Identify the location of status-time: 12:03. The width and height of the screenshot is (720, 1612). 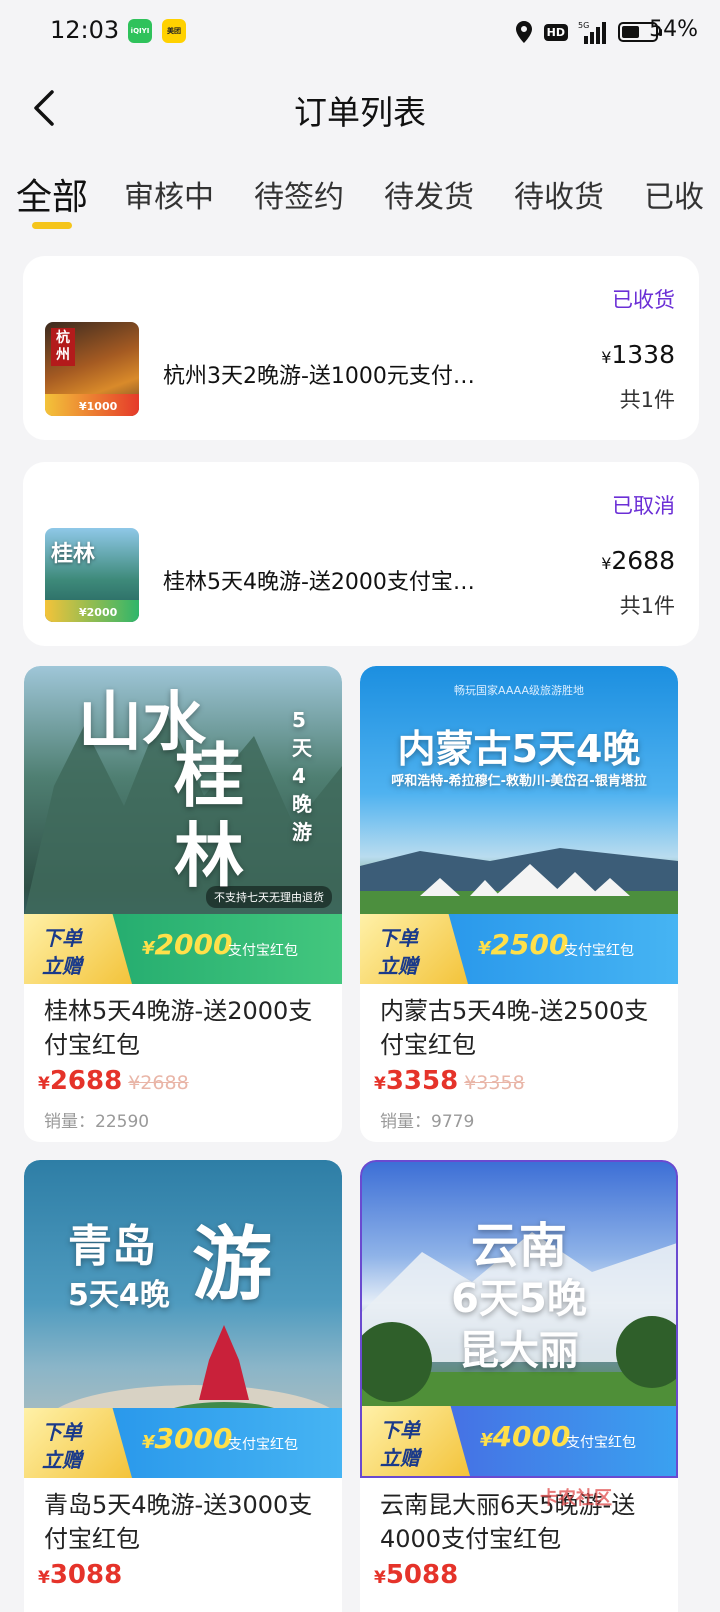
(85, 30).